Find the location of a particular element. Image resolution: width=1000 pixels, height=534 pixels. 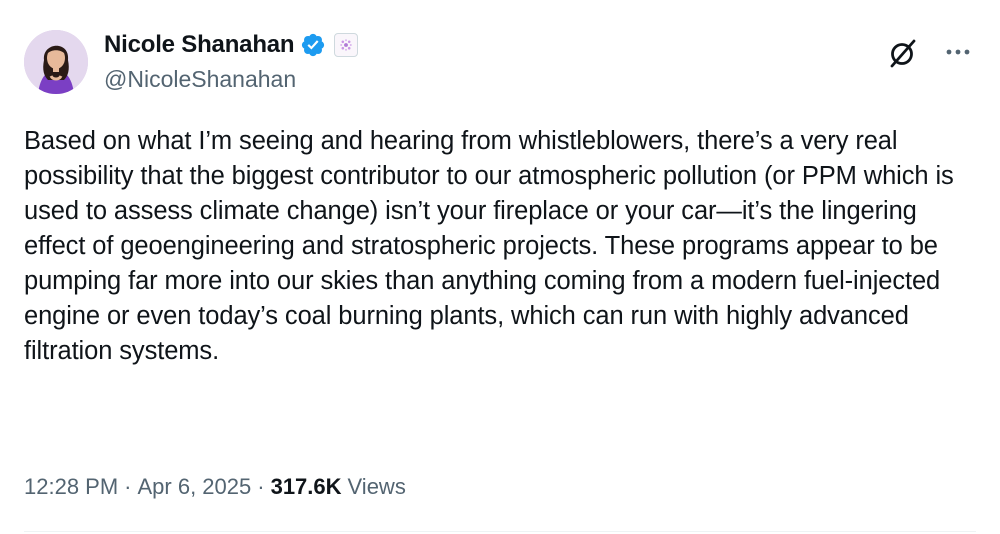

author-handle: @NicoleShanahan is located at coordinates (231, 79).